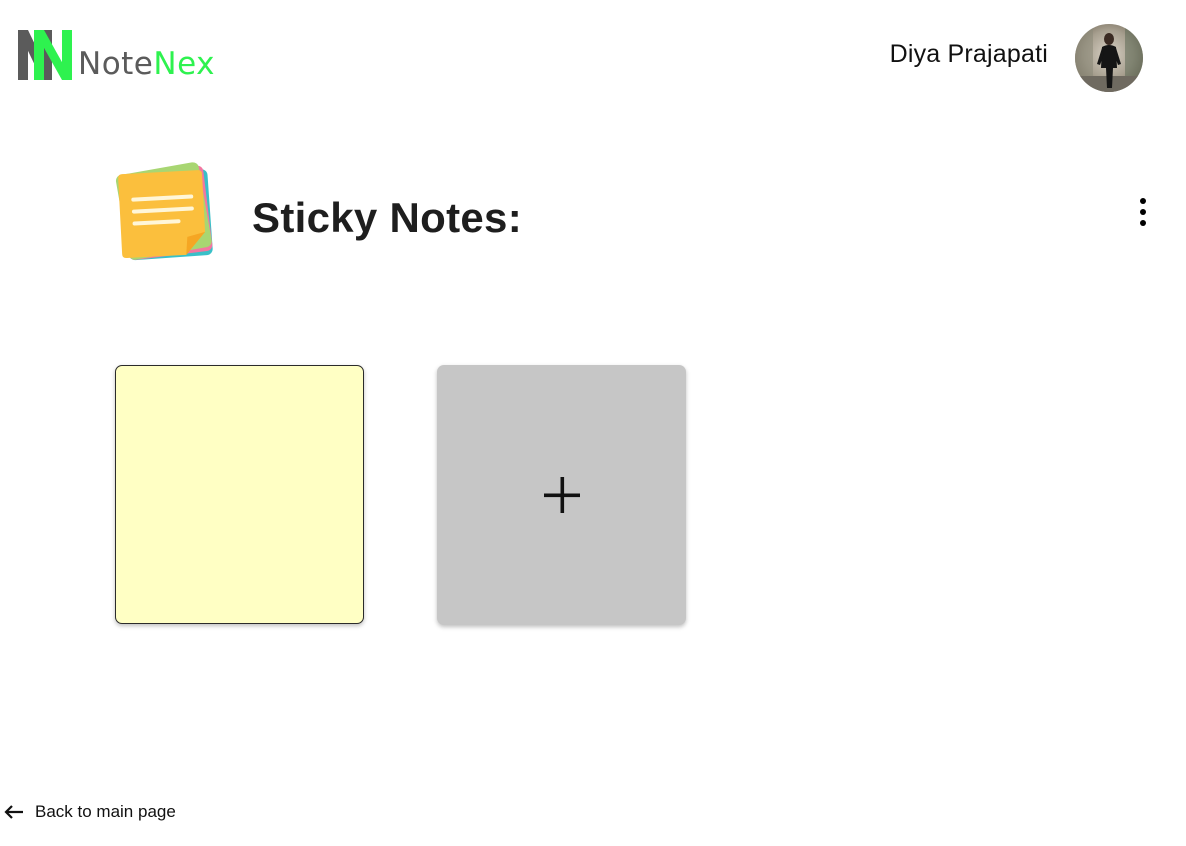 The width and height of the screenshot is (1186, 846). What do you see at coordinates (164, 211) in the screenshot?
I see `sticky-notes-icon` at bounding box center [164, 211].